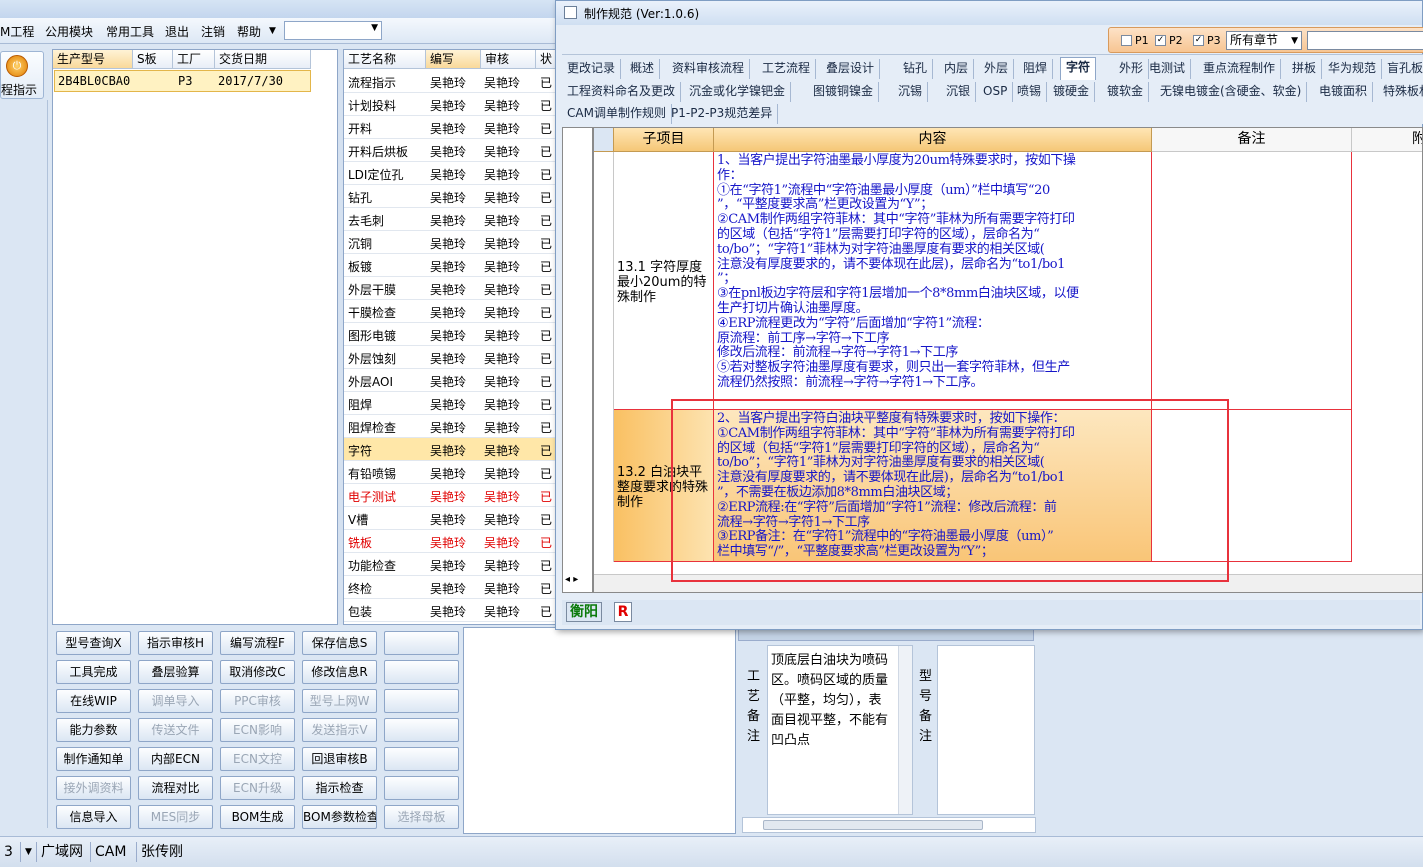 This screenshot has width=1423, height=867. What do you see at coordinates (450, 104) in the screenshot?
I see `table-row: 计划投料 吴艳玲 吴艳玲 已` at bounding box center [450, 104].